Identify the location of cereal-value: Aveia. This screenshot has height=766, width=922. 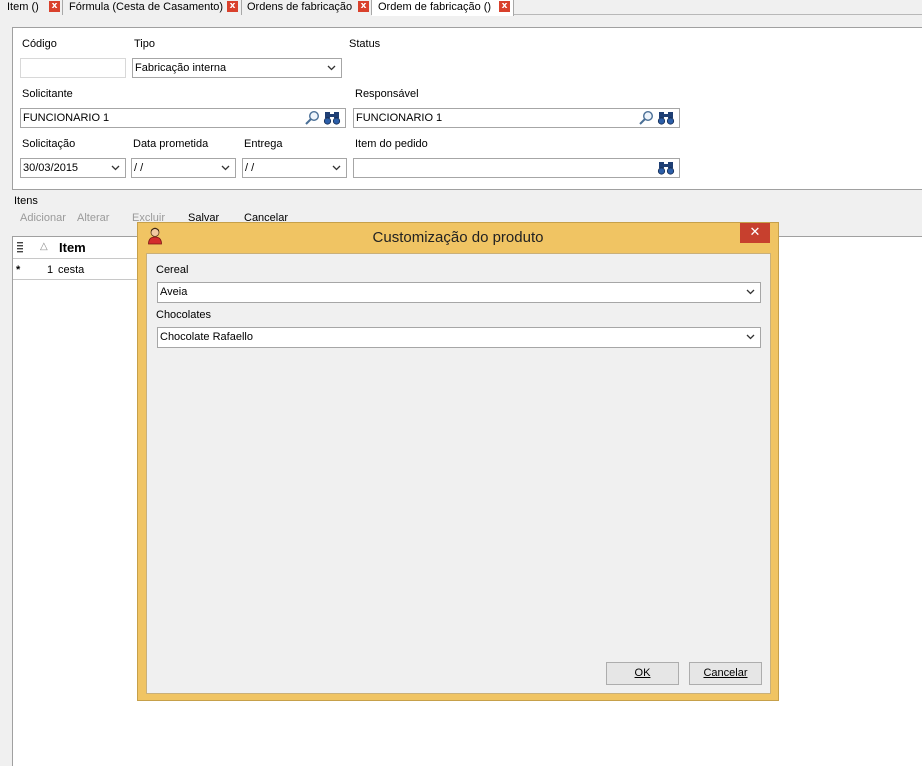
(174, 292).